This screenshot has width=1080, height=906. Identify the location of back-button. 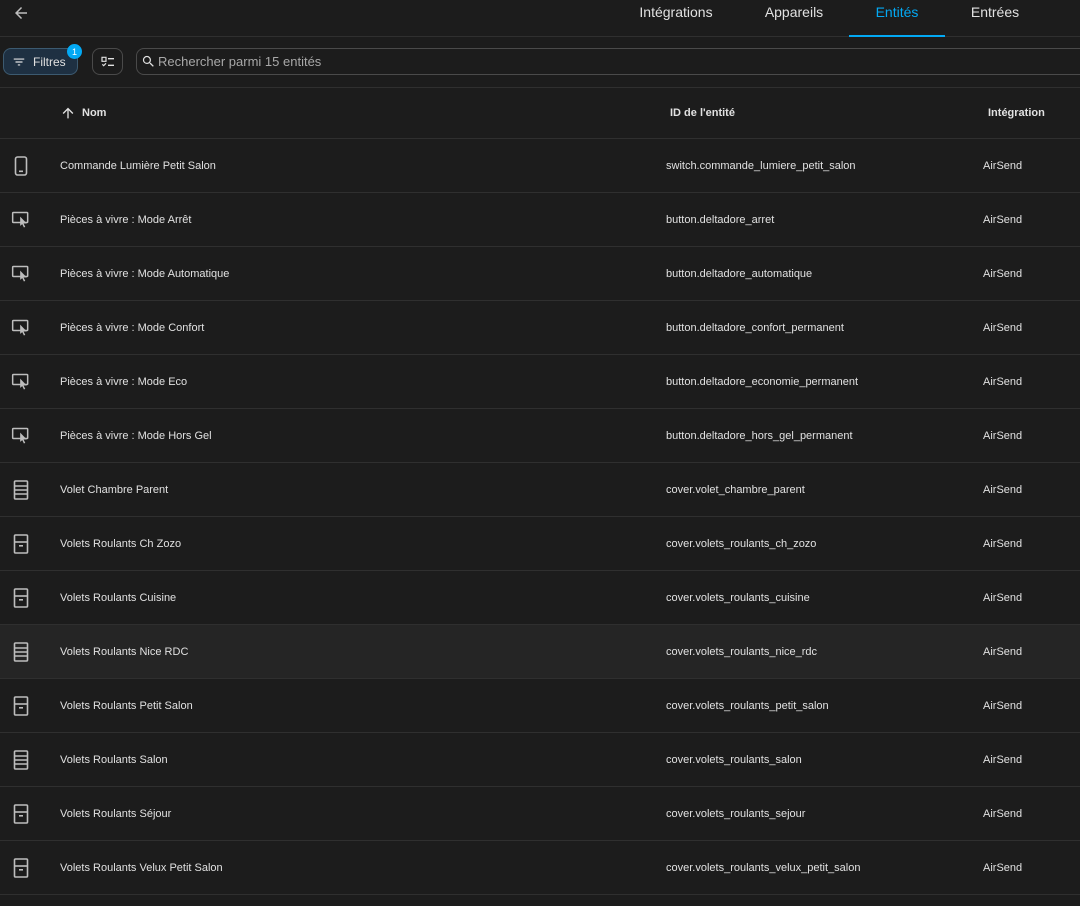
(21, 13).